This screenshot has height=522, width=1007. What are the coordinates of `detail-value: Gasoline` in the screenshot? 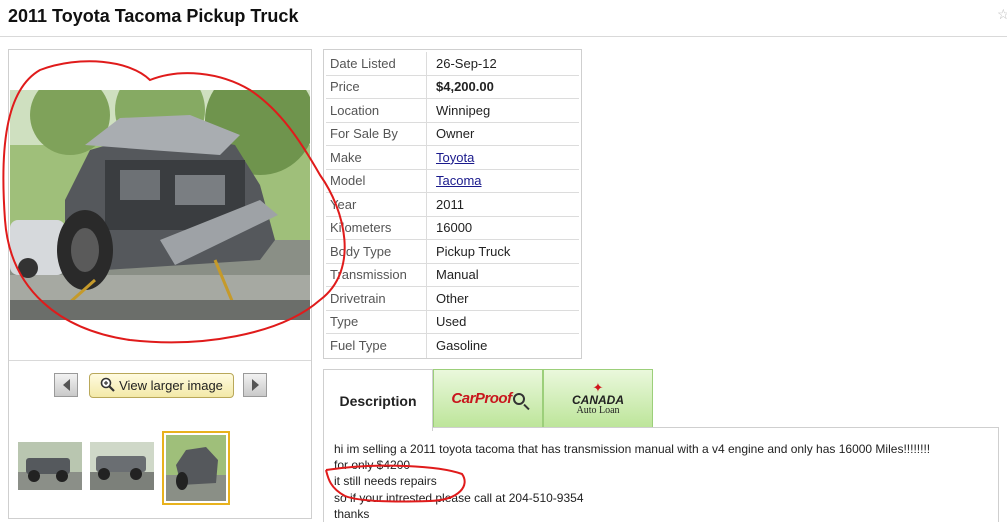 It's located at (462, 346).